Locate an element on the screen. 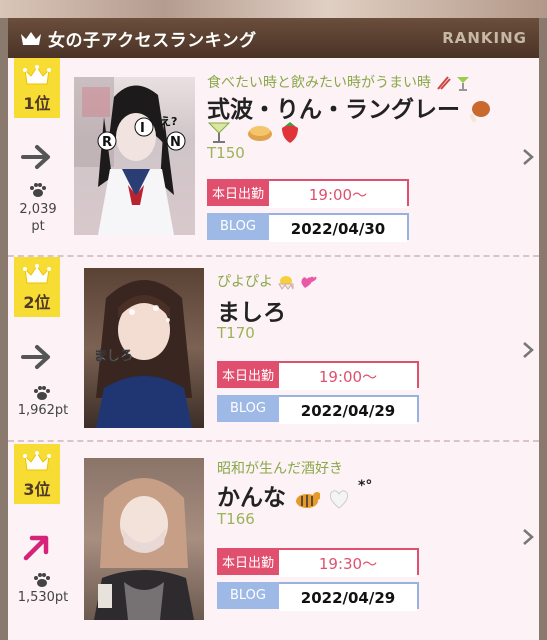  profile-photo: R I N え? is located at coordinates (134, 156).